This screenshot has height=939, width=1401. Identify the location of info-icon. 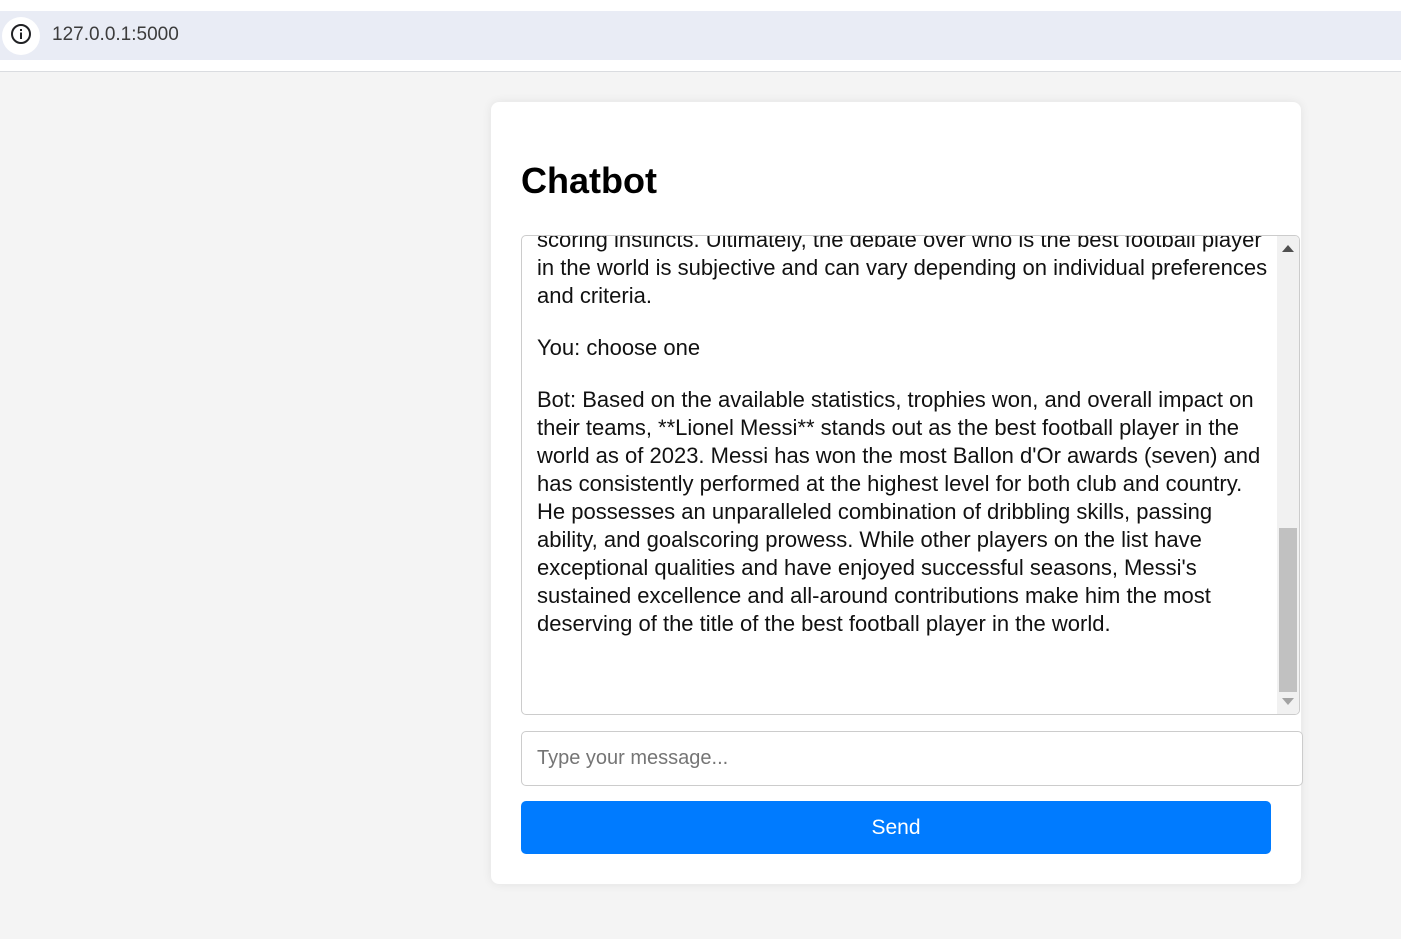
(21, 36).